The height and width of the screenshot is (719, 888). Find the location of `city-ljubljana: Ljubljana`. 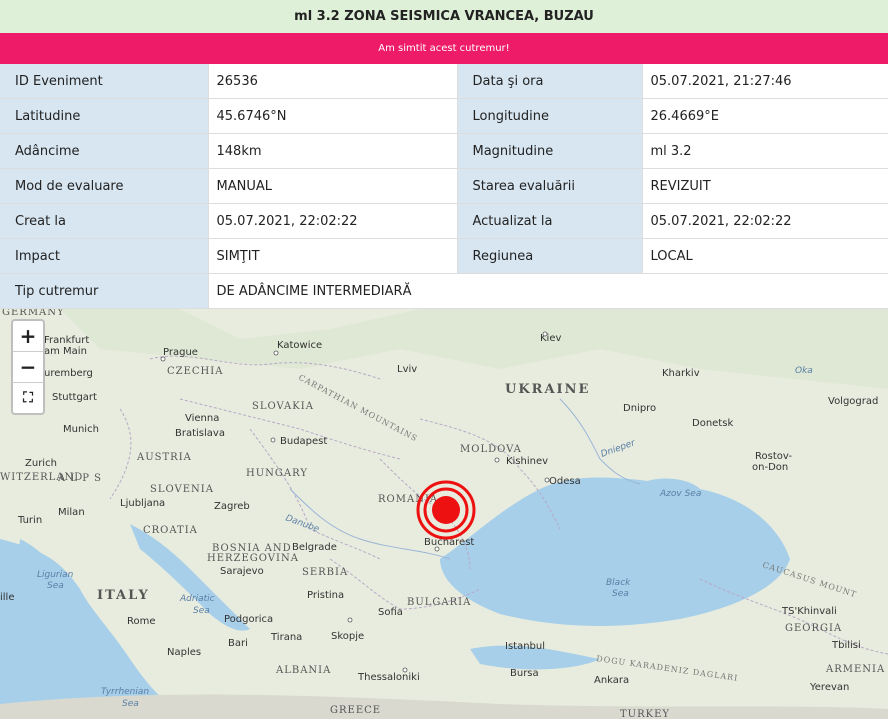

city-ljubljana: Ljubljana is located at coordinates (142, 503).